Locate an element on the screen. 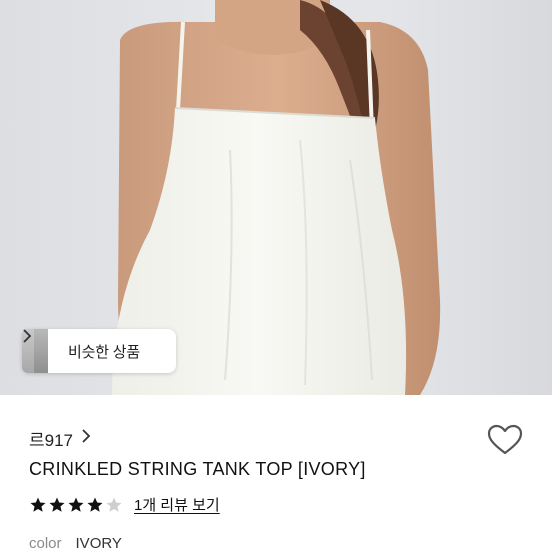 This screenshot has height=552, width=552. similar-products-button: 비슷한 상품 is located at coordinates (99, 351).